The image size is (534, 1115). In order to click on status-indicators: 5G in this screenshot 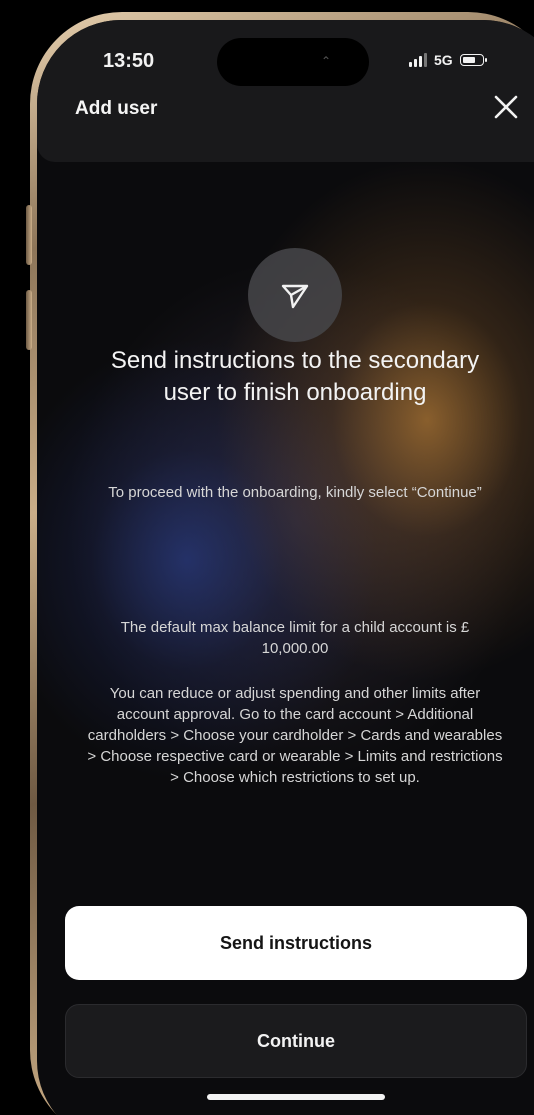, I will do `click(448, 60)`.